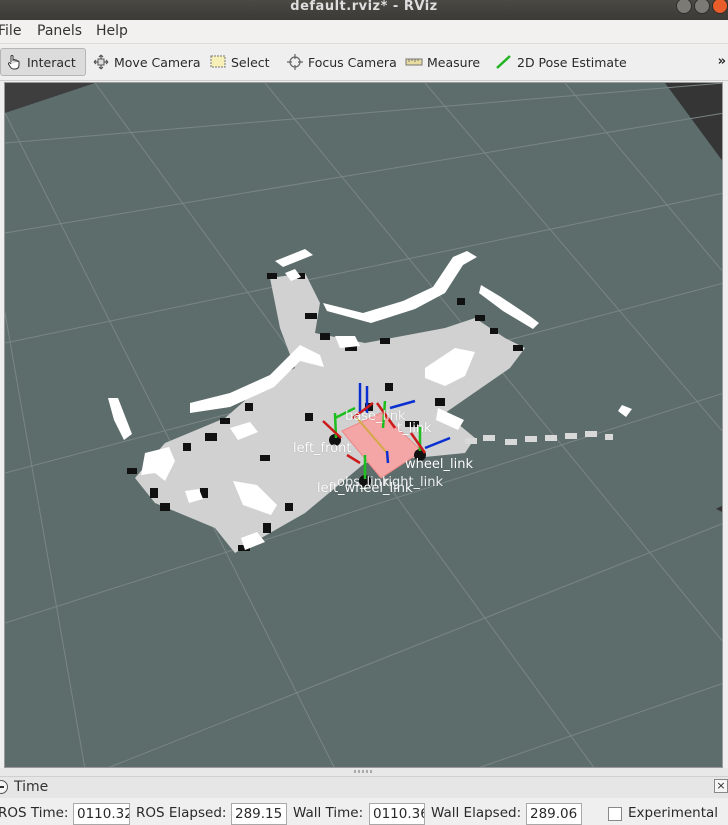  I want to click on pose-estimate-tool-button: 2D Pose Estimate, so click(561, 62).